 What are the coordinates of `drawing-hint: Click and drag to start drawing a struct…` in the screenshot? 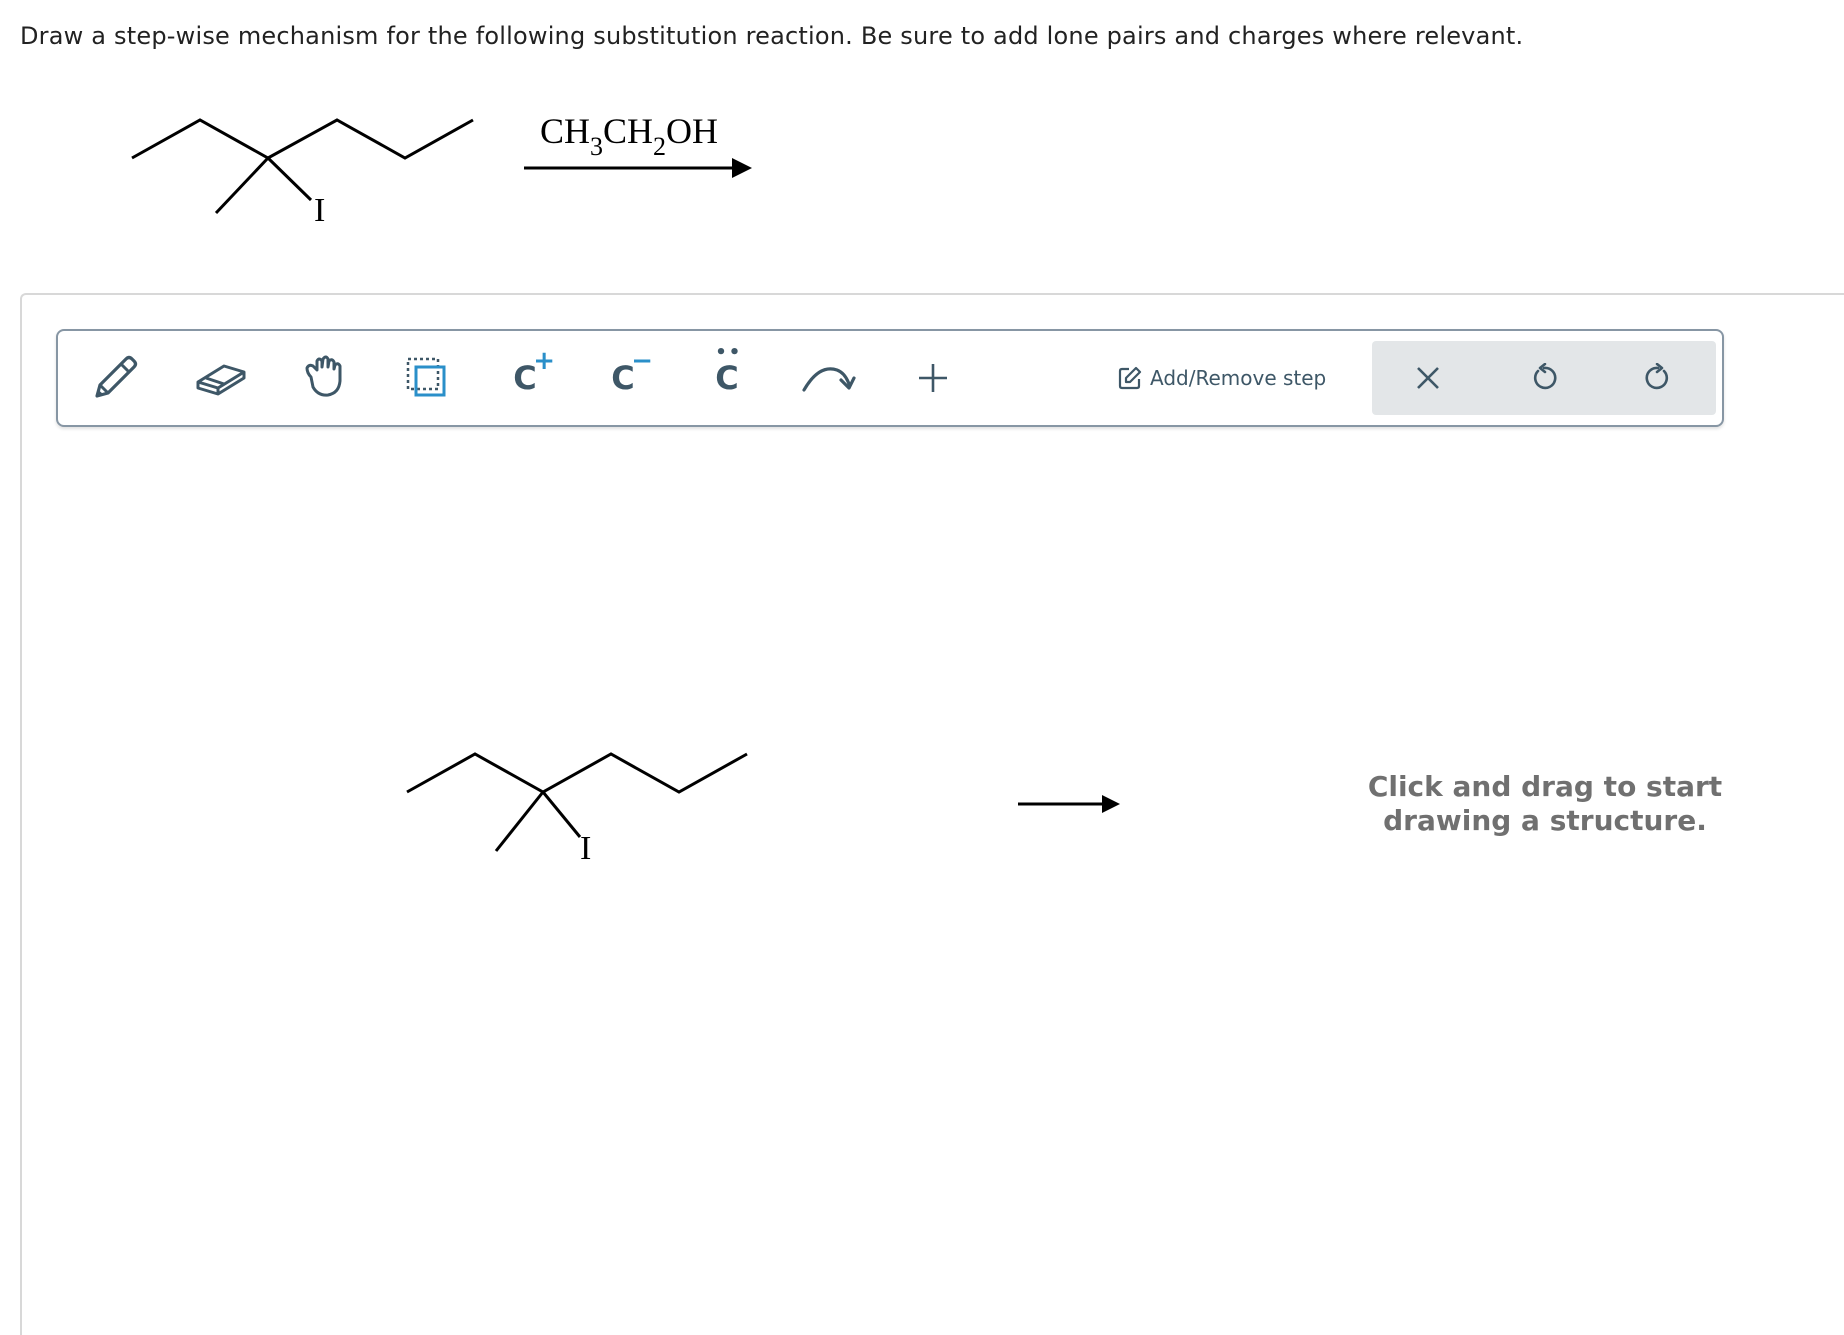 It's located at (1545, 803).